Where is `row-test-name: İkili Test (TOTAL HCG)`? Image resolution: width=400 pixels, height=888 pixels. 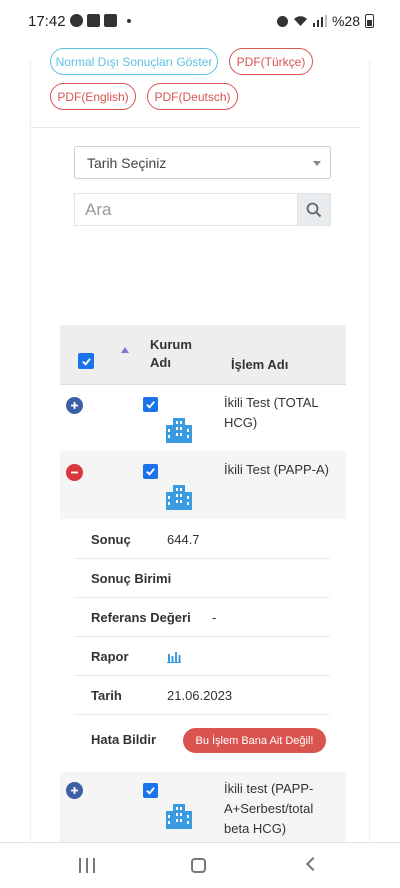 row-test-name: İkili Test (TOTAL HCG) is located at coordinates (271, 413).